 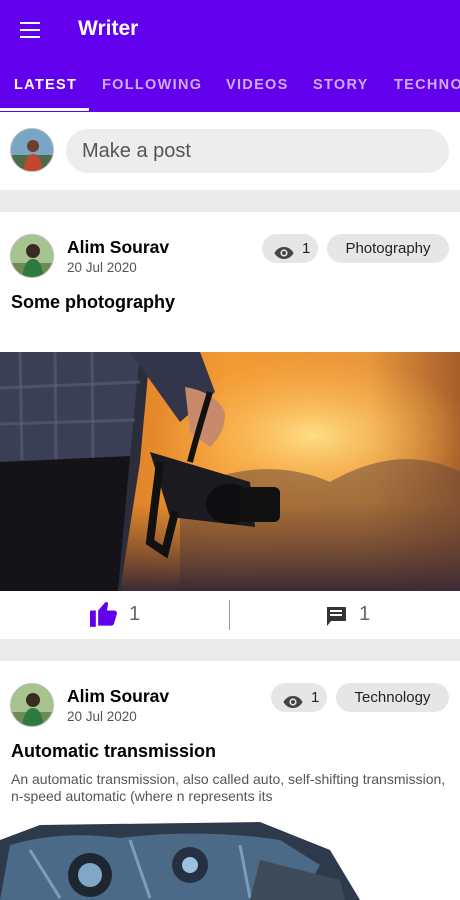 I want to click on app-title: Writer, so click(x=108, y=28).